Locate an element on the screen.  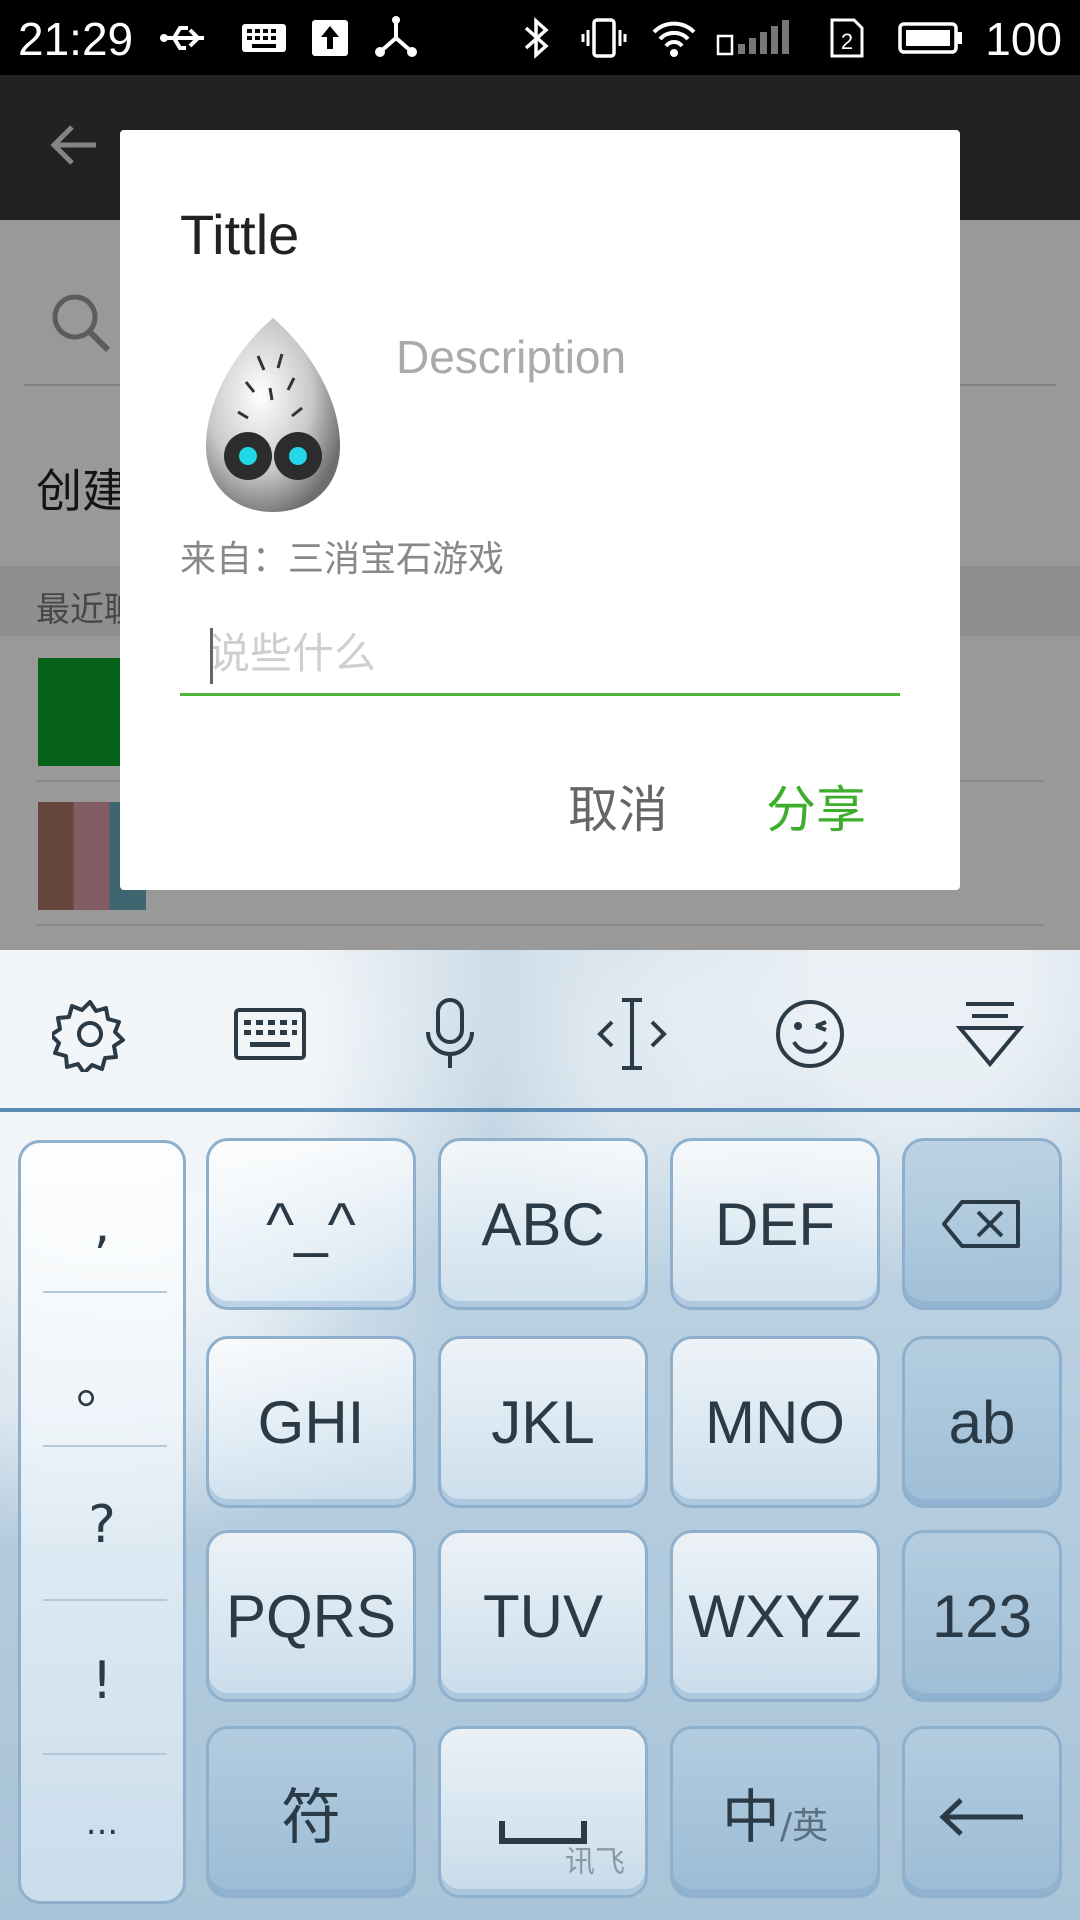
key-symbols: 符 is located at coordinates (311, 1812).